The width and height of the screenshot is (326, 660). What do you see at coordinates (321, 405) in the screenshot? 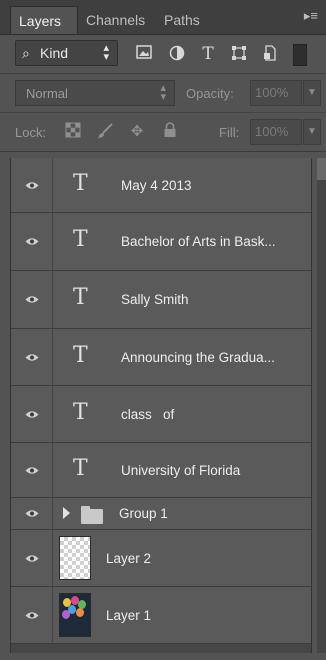
I see `layers-scrollbar` at bounding box center [321, 405].